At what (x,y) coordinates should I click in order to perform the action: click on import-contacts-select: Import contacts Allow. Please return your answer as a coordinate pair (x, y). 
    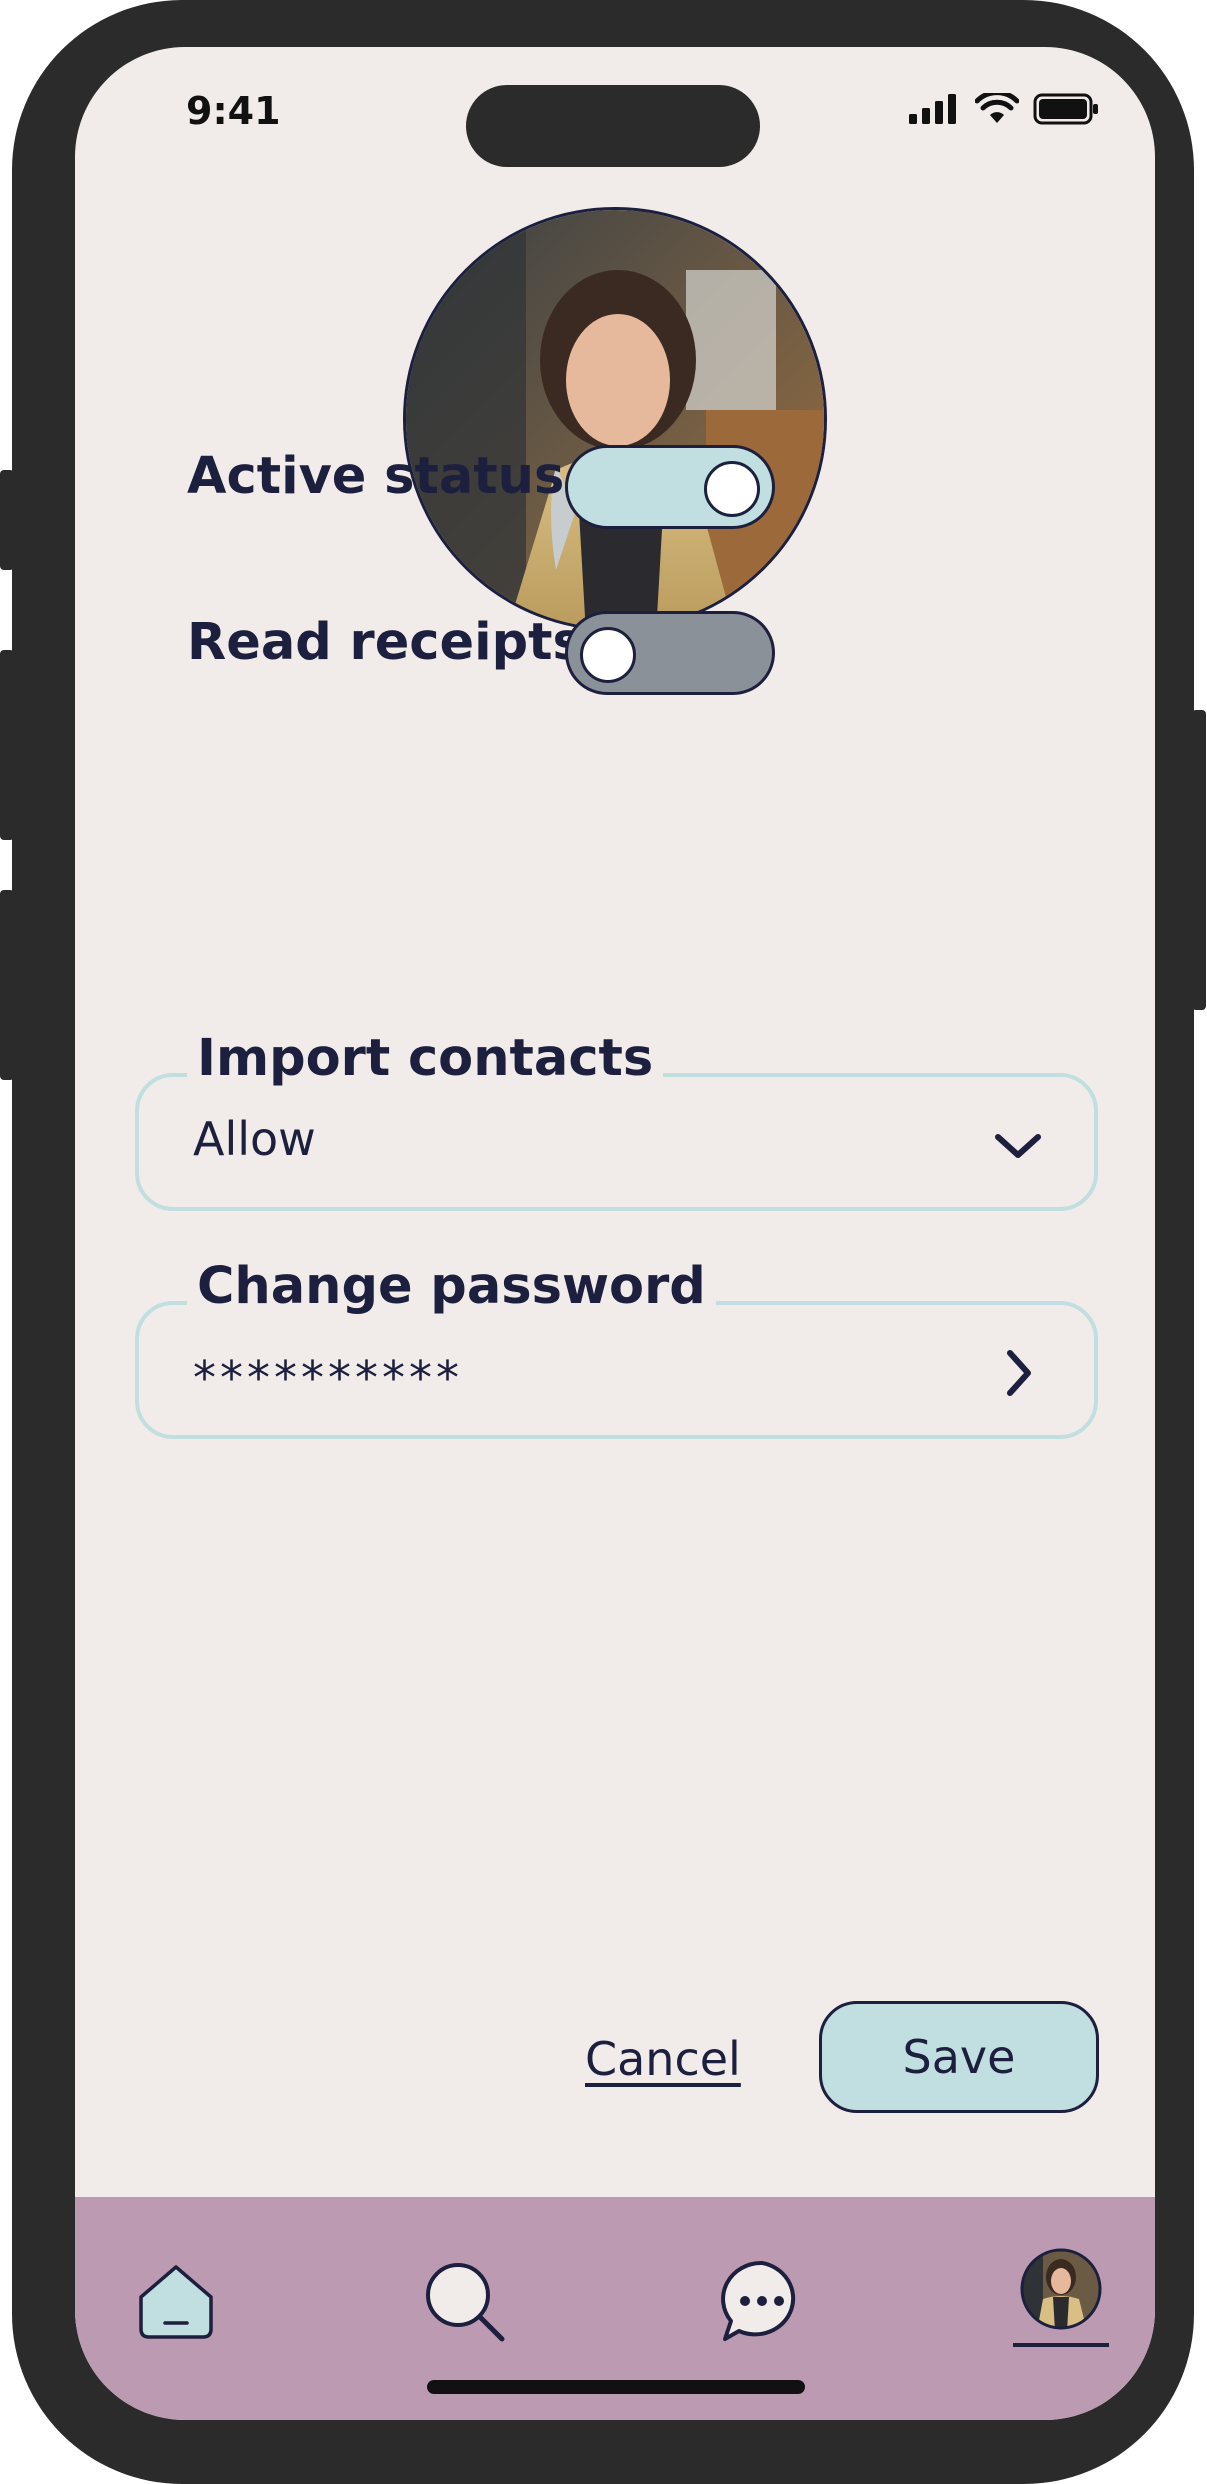
    Looking at the image, I should click on (616, 1120).